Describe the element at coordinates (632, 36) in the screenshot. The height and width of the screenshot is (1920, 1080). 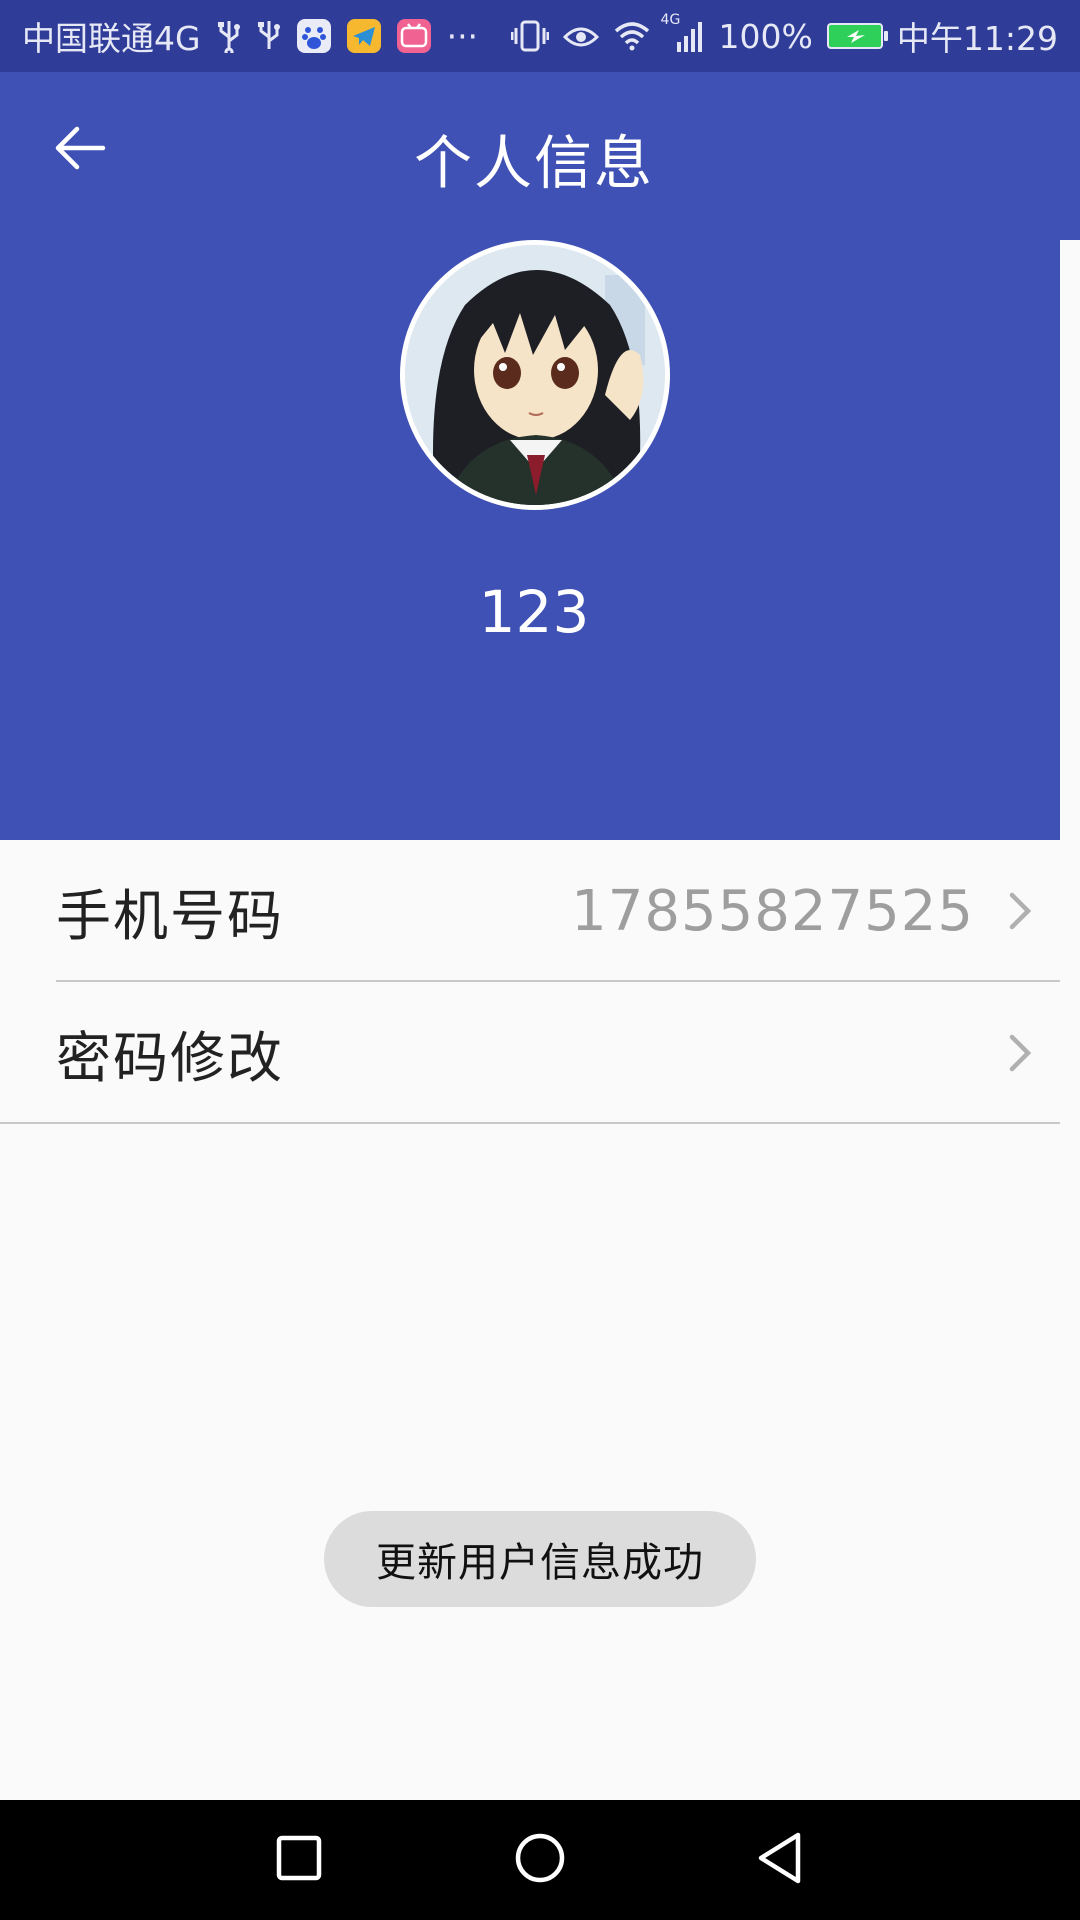
I see `wifi-icon` at that location.